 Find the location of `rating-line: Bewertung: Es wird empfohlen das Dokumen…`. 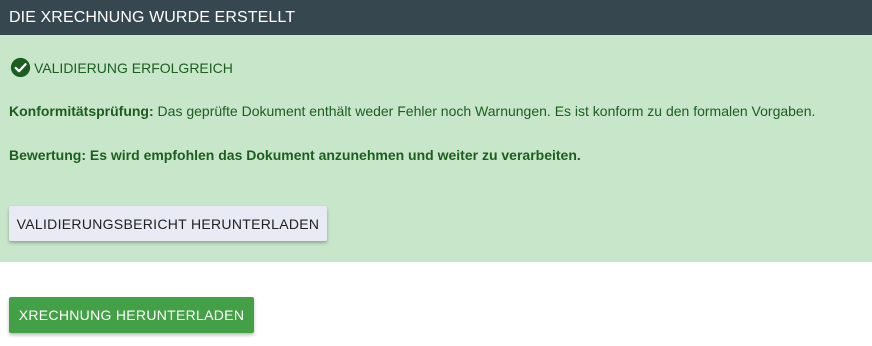

rating-line: Bewertung: Es wird empfohlen das Dokumen… is located at coordinates (295, 155).